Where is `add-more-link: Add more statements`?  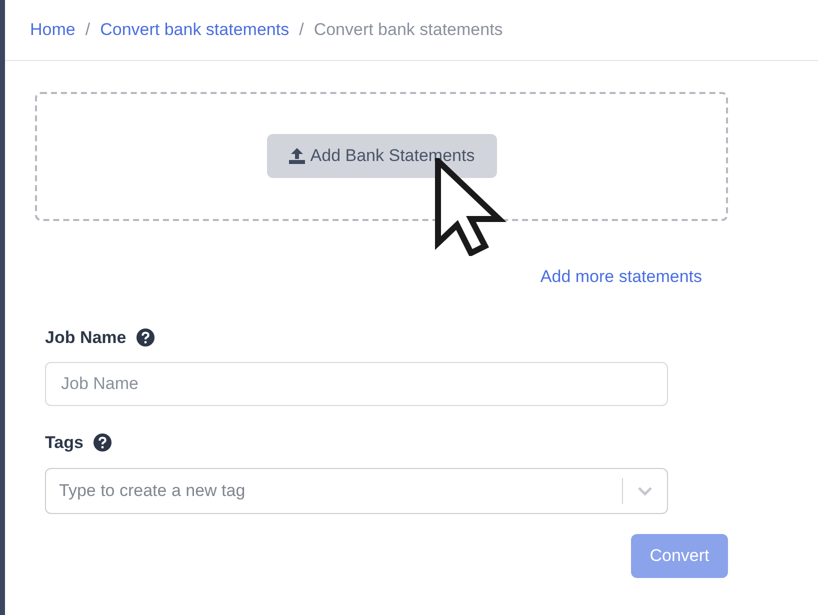
add-more-link: Add more statements is located at coordinates (621, 277).